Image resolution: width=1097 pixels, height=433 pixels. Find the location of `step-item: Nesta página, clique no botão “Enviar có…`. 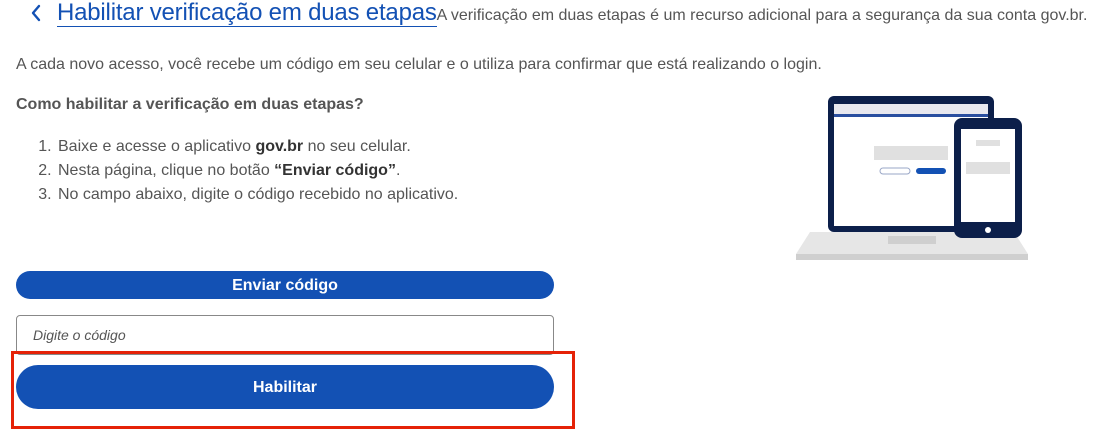

step-item: Nesta página, clique no botão “Enviar có… is located at coordinates (257, 171).